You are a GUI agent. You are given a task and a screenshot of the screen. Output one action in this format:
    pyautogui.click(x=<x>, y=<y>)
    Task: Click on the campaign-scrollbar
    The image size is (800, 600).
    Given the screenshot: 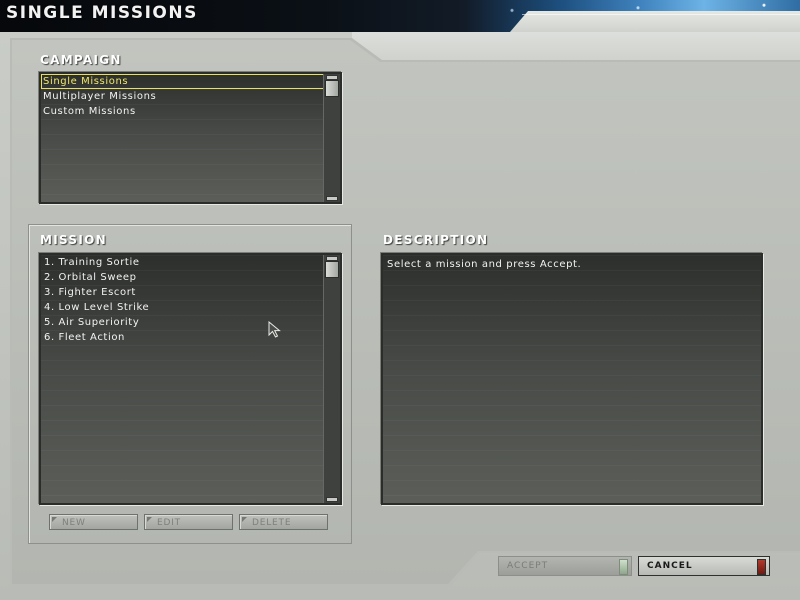 What is the action you would take?
    pyautogui.click(x=331, y=138)
    